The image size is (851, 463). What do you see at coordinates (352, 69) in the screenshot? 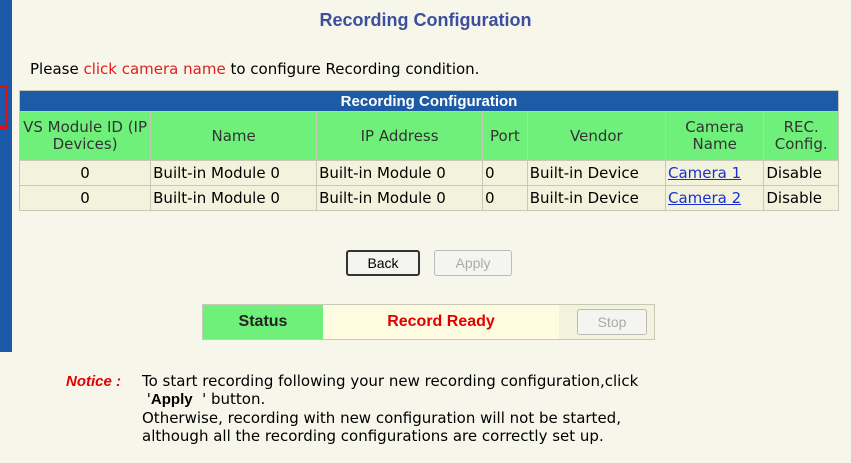
I see `intro-after: to configure Recording condition.` at bounding box center [352, 69].